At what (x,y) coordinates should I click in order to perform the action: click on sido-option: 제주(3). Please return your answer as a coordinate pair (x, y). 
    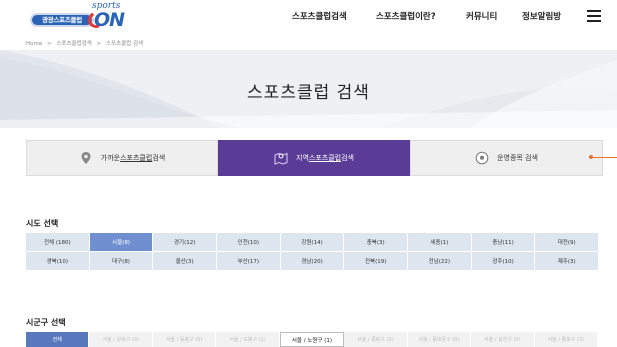
    Looking at the image, I should click on (567, 261).